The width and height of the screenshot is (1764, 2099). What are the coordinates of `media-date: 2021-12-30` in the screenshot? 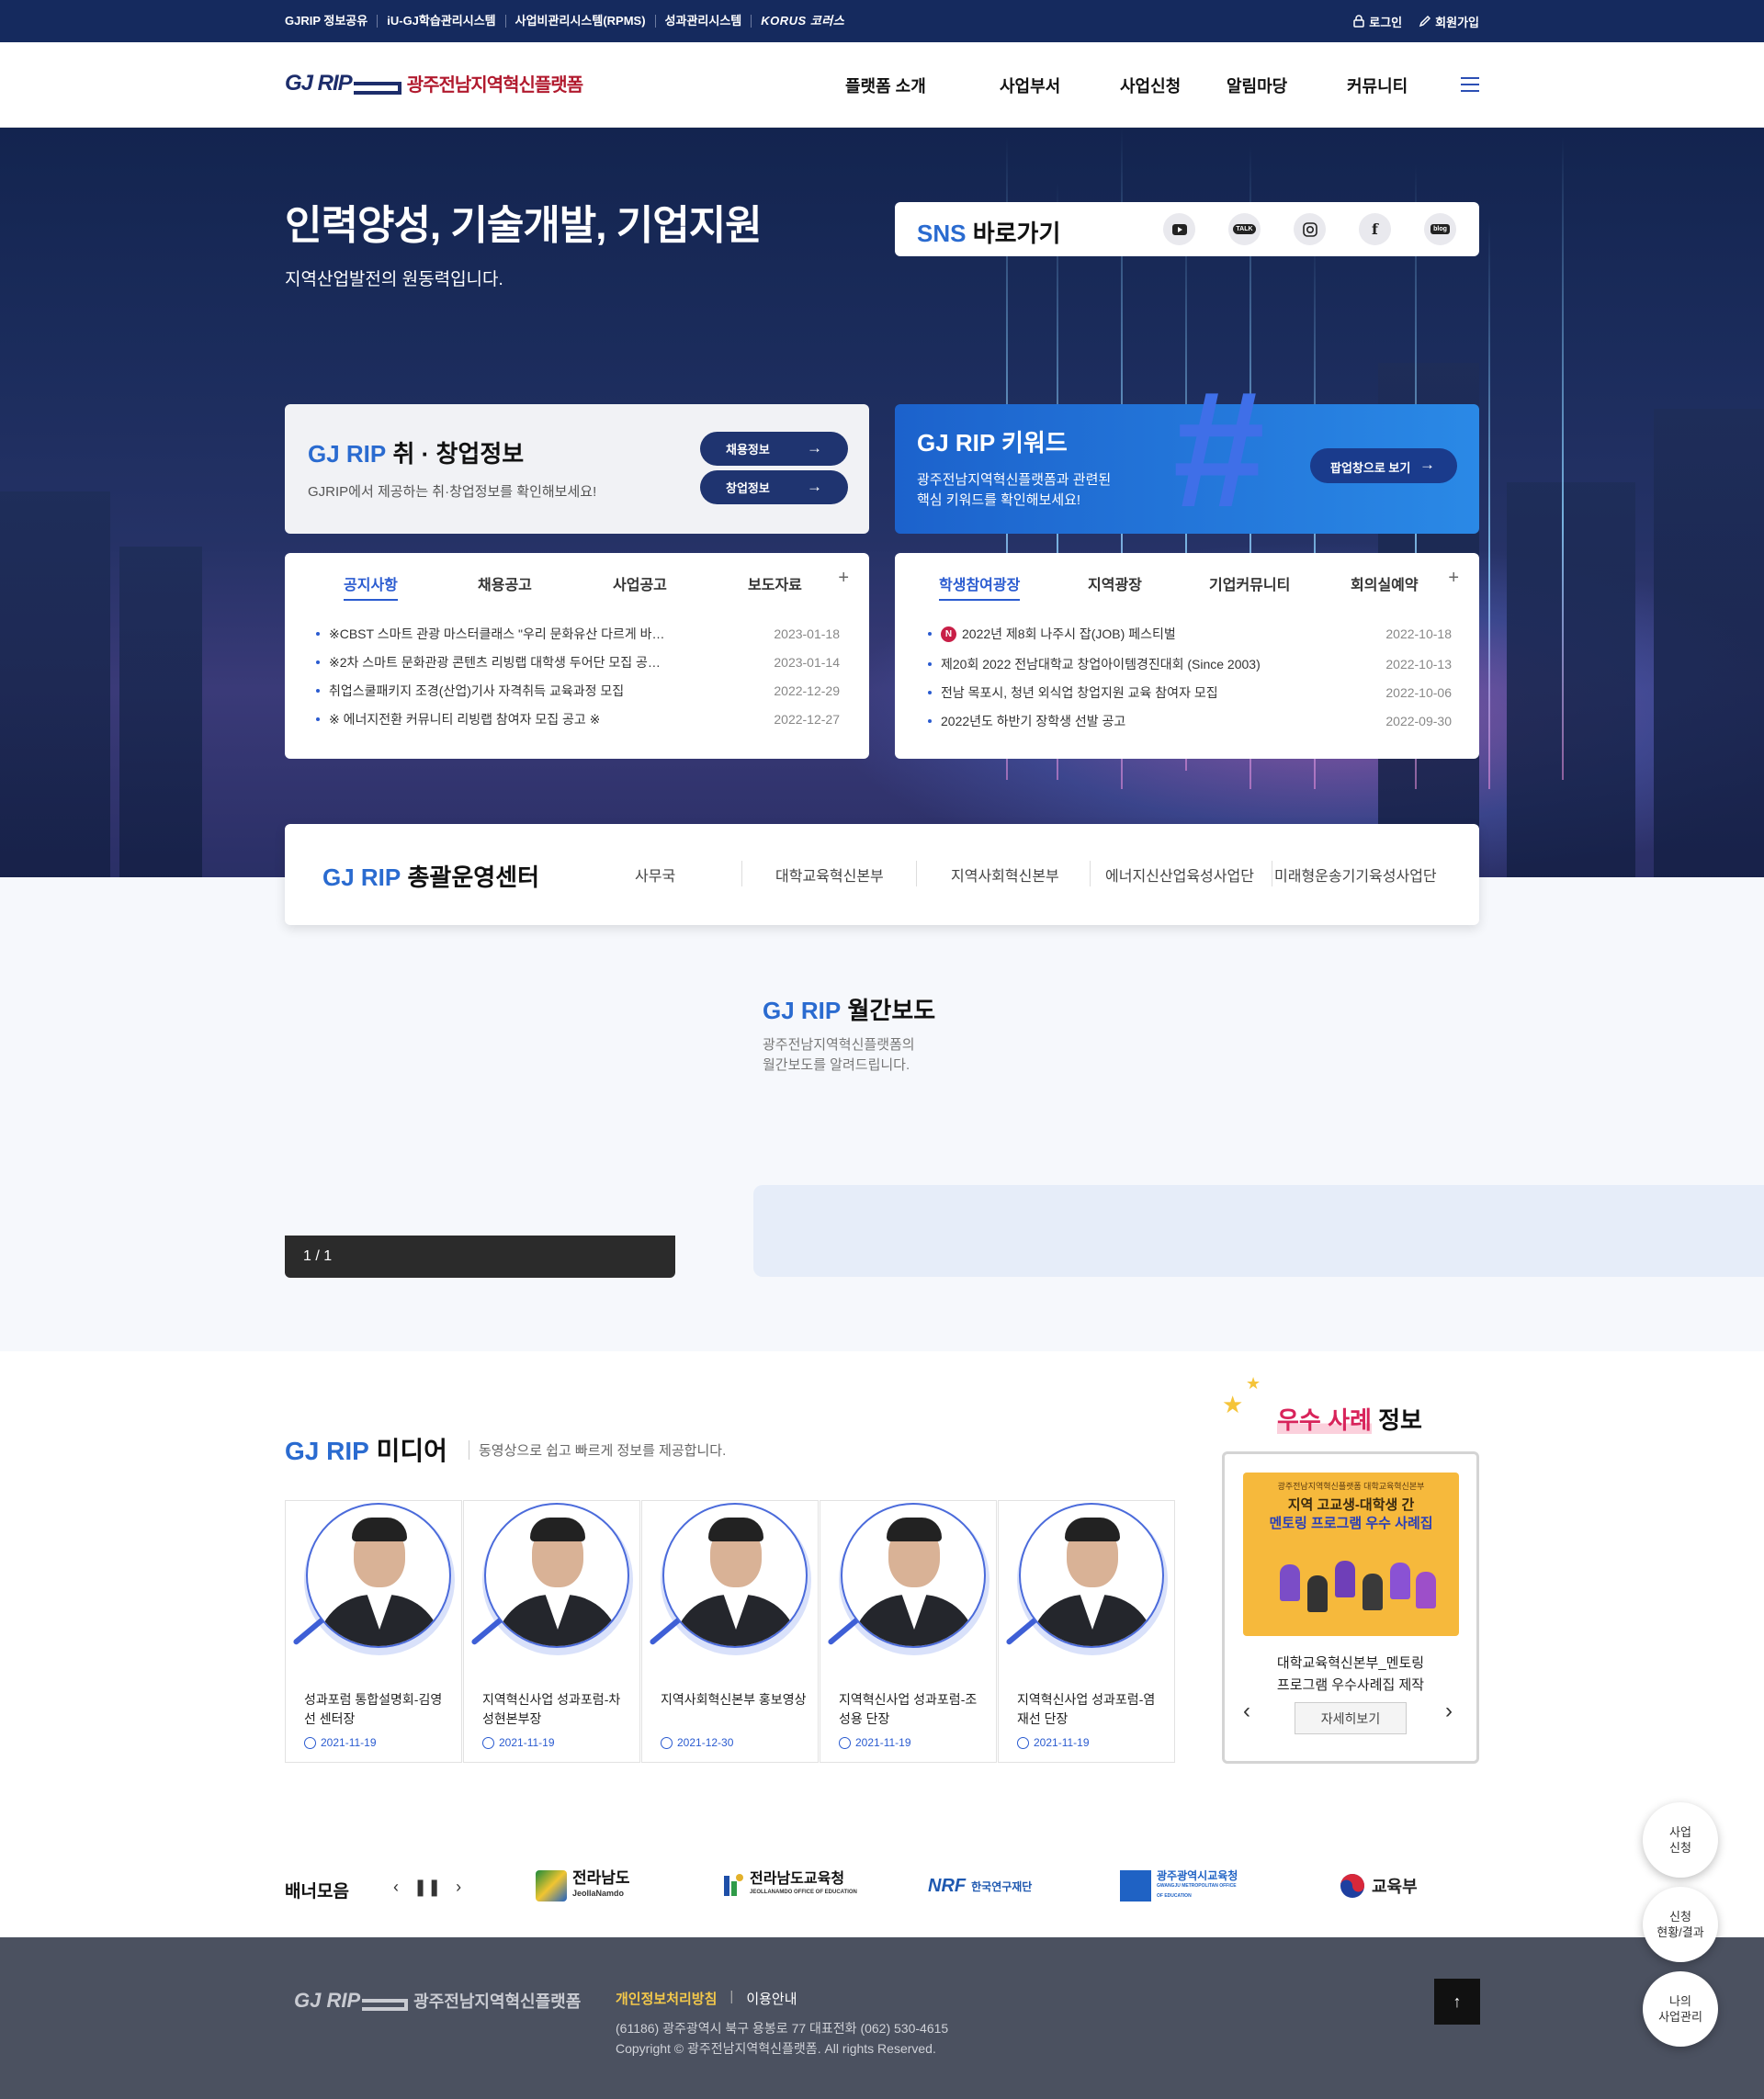 It's located at (697, 1742).